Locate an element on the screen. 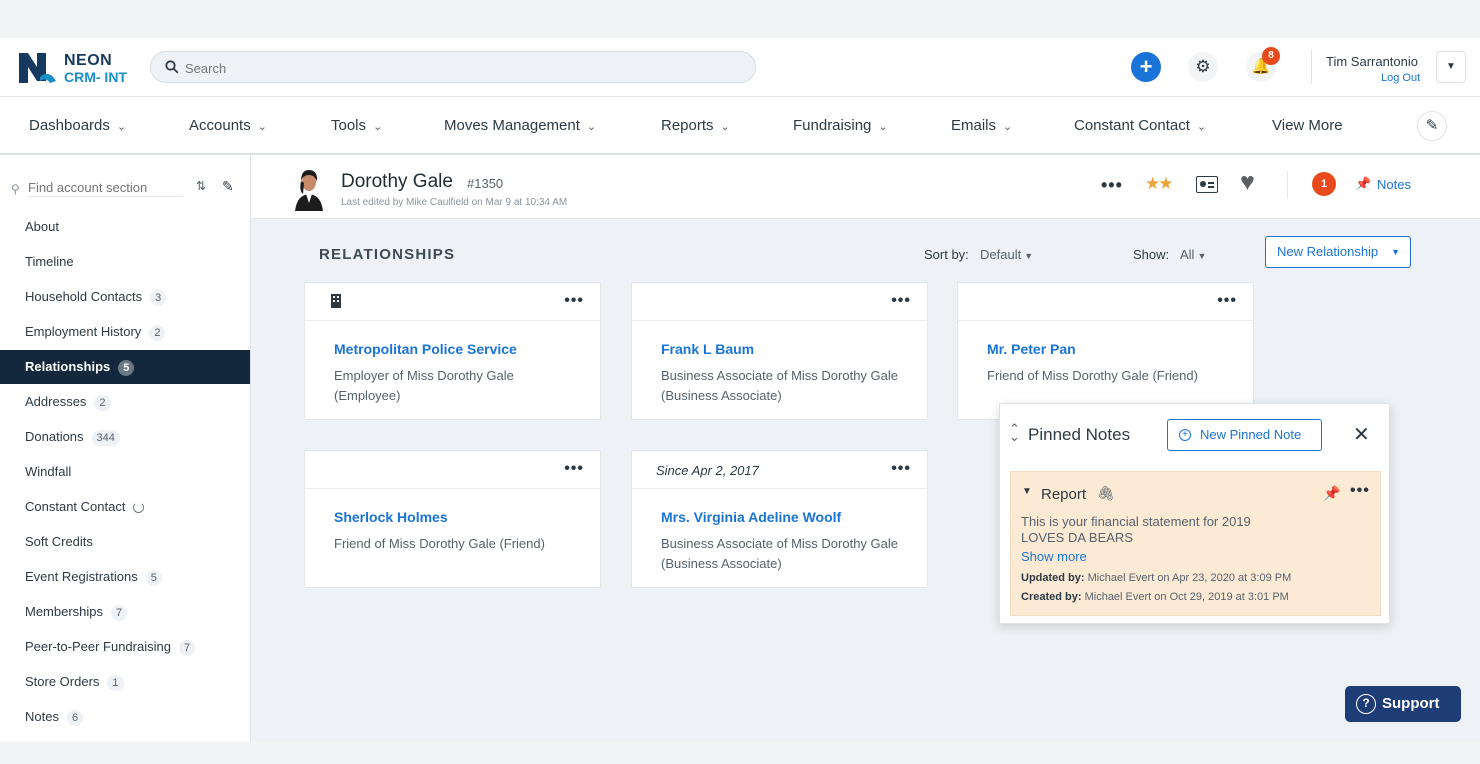  button-label: New Pinned Note is located at coordinates (1251, 434).